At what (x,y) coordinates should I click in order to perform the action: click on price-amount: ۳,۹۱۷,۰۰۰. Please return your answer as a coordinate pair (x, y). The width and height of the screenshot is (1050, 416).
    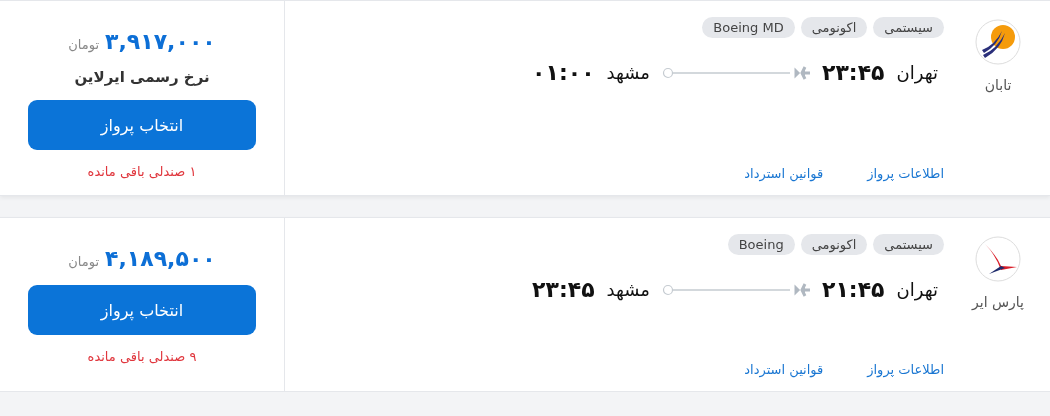
    Looking at the image, I should click on (160, 41).